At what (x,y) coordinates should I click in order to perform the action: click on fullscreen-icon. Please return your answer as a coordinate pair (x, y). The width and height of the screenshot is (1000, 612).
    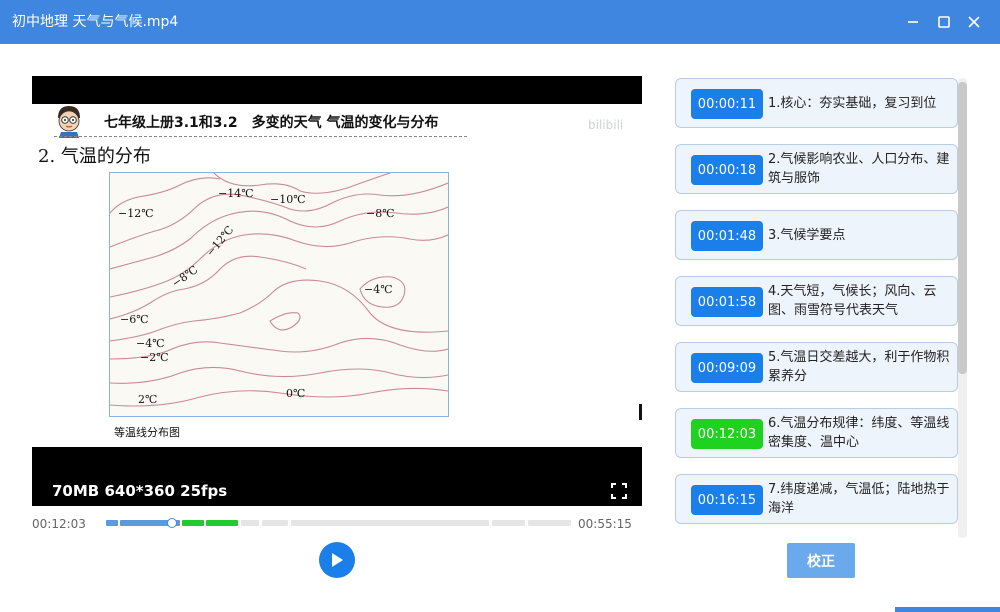
    Looking at the image, I should click on (619, 491).